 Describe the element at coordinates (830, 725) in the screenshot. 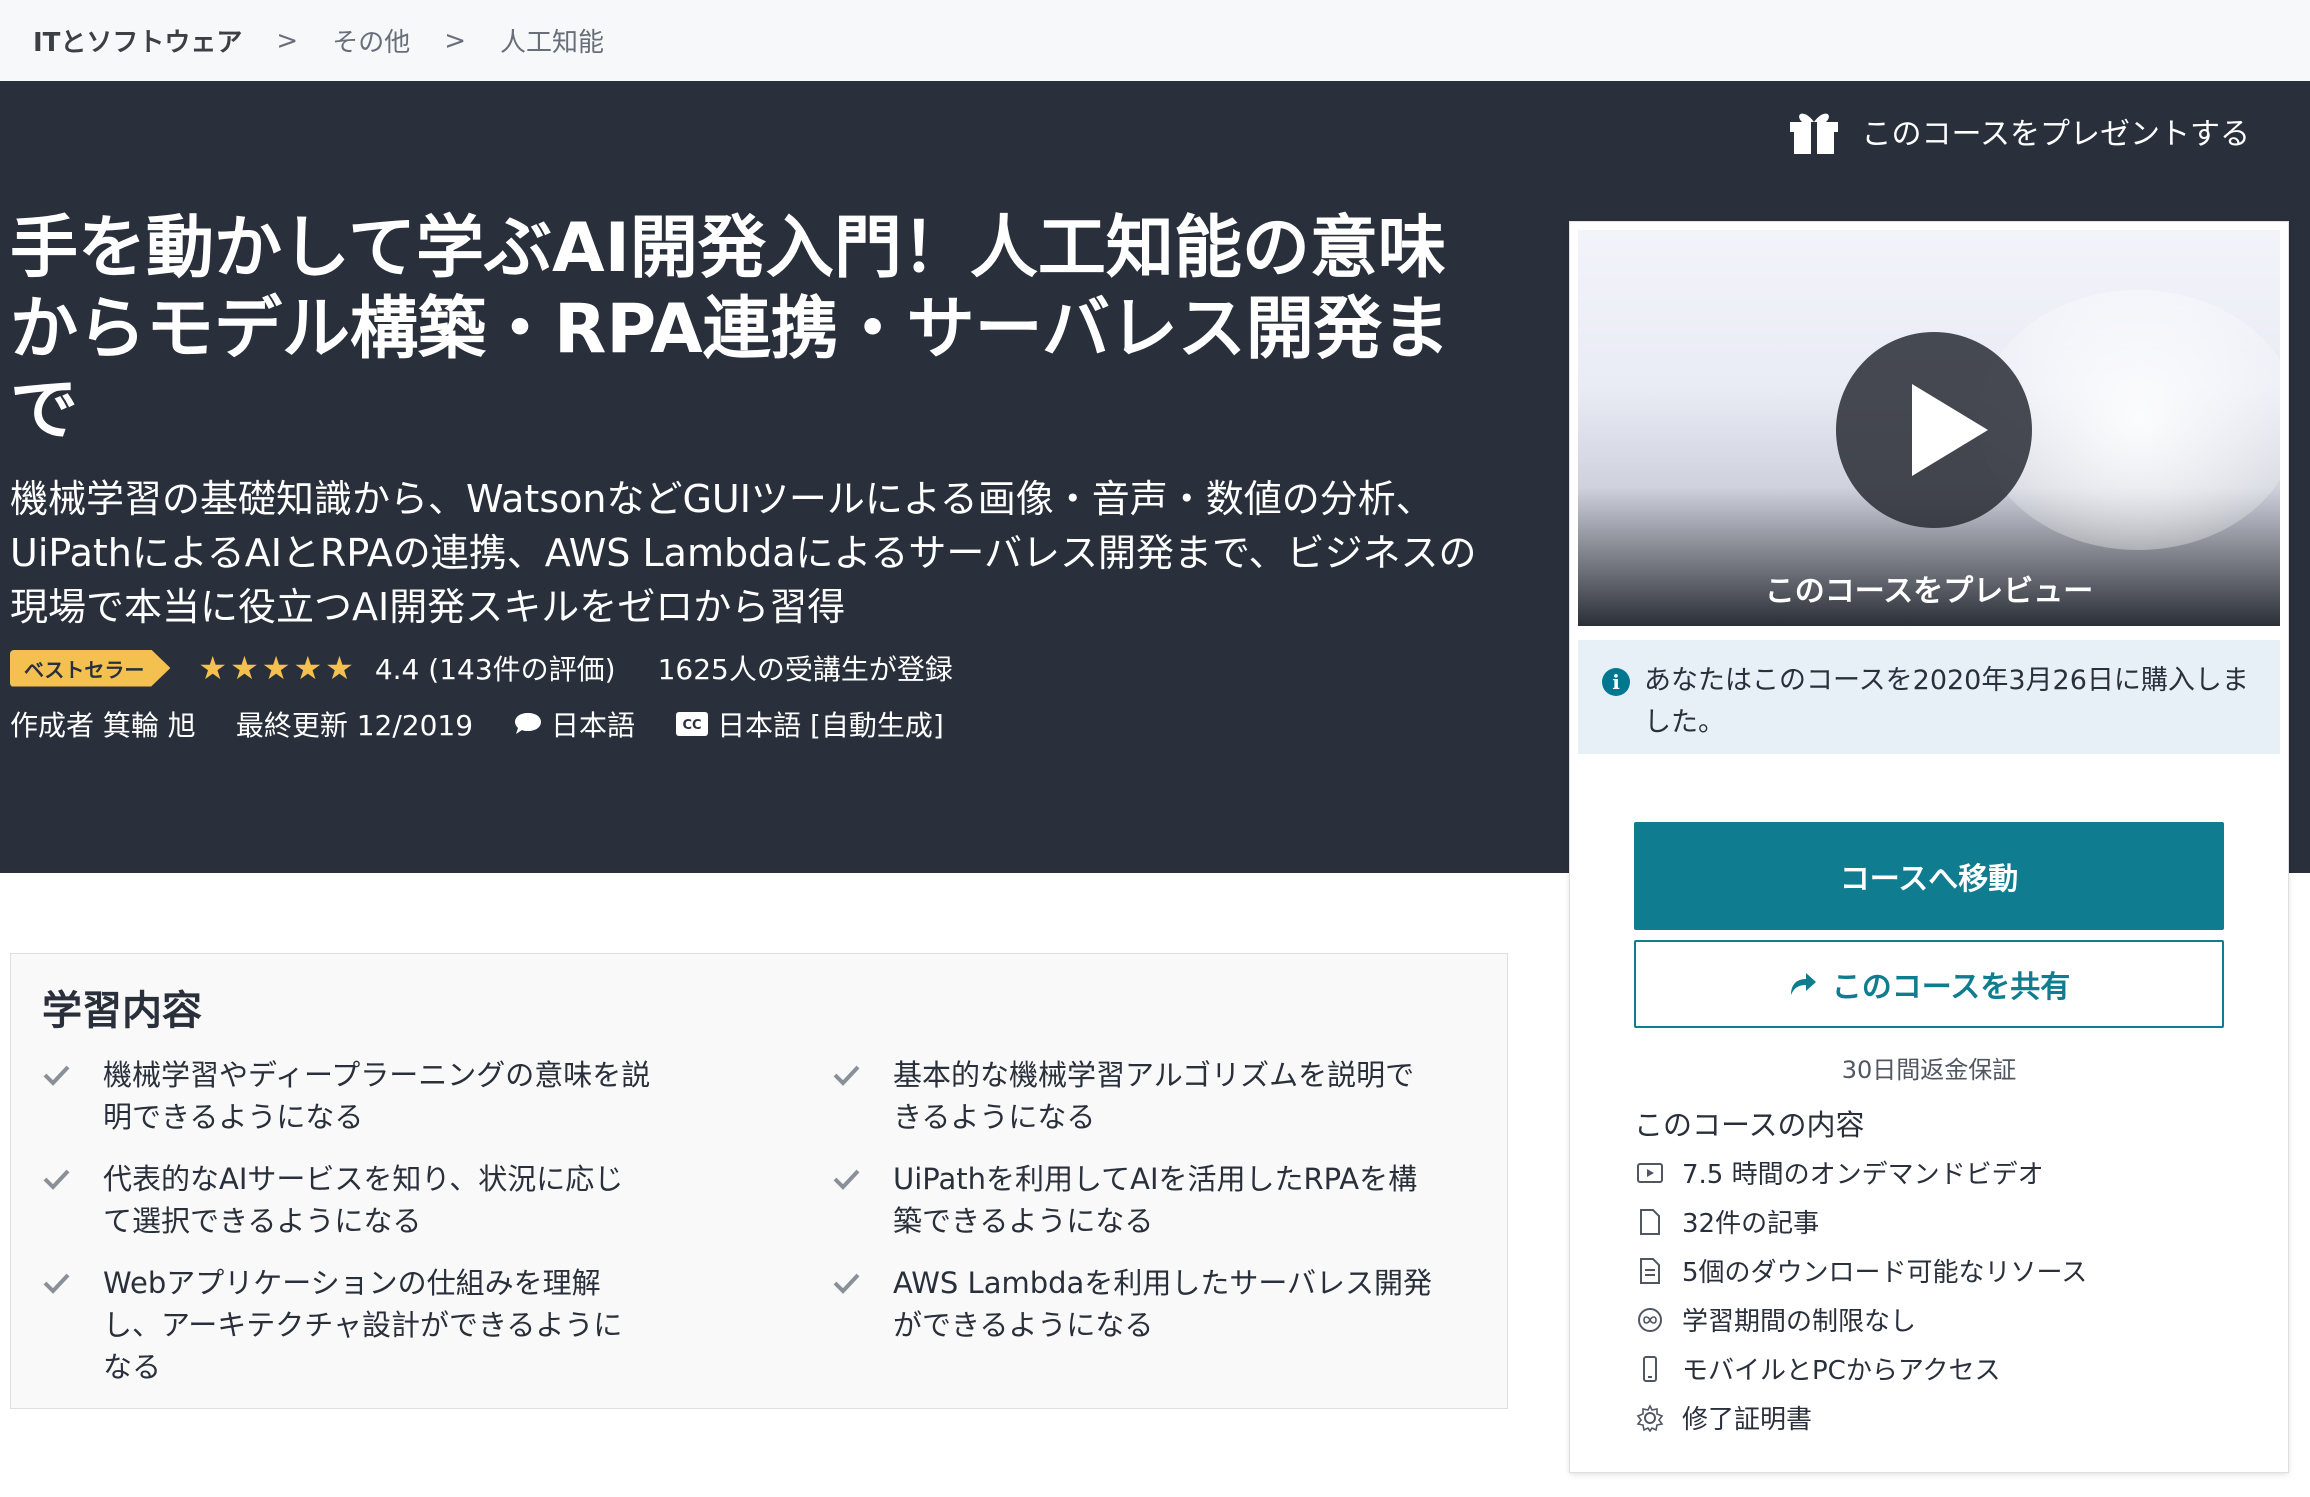

I see `captions-label: 日本語 [自動生成]` at that location.